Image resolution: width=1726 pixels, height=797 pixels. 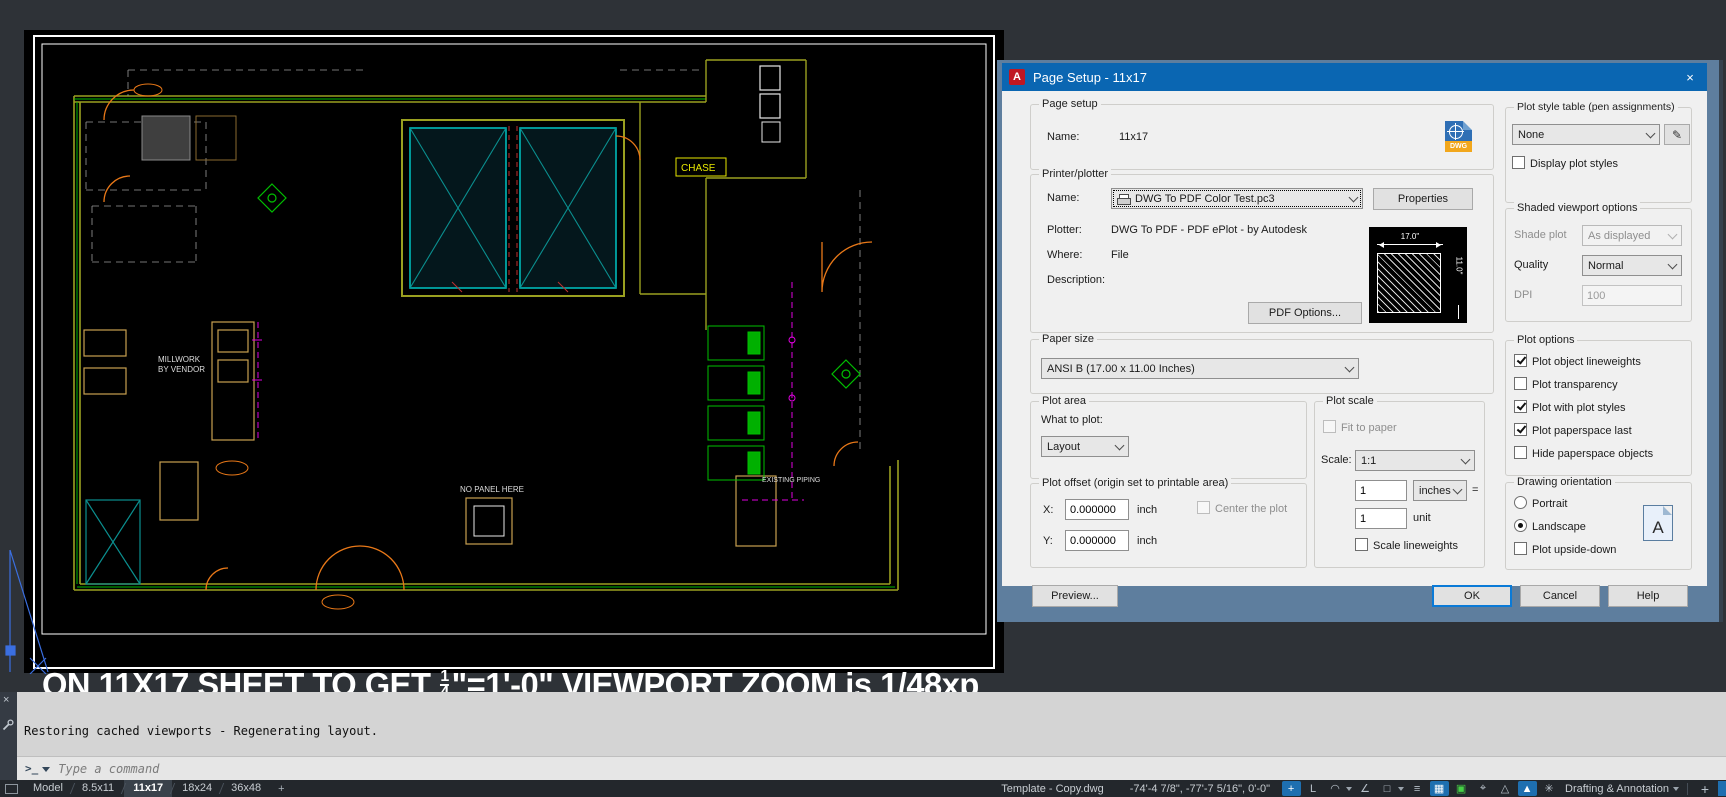 What do you see at coordinates (1418, 275) in the screenshot?
I see `paper-preview-thumbnail: 17.0" 11.0"` at bounding box center [1418, 275].